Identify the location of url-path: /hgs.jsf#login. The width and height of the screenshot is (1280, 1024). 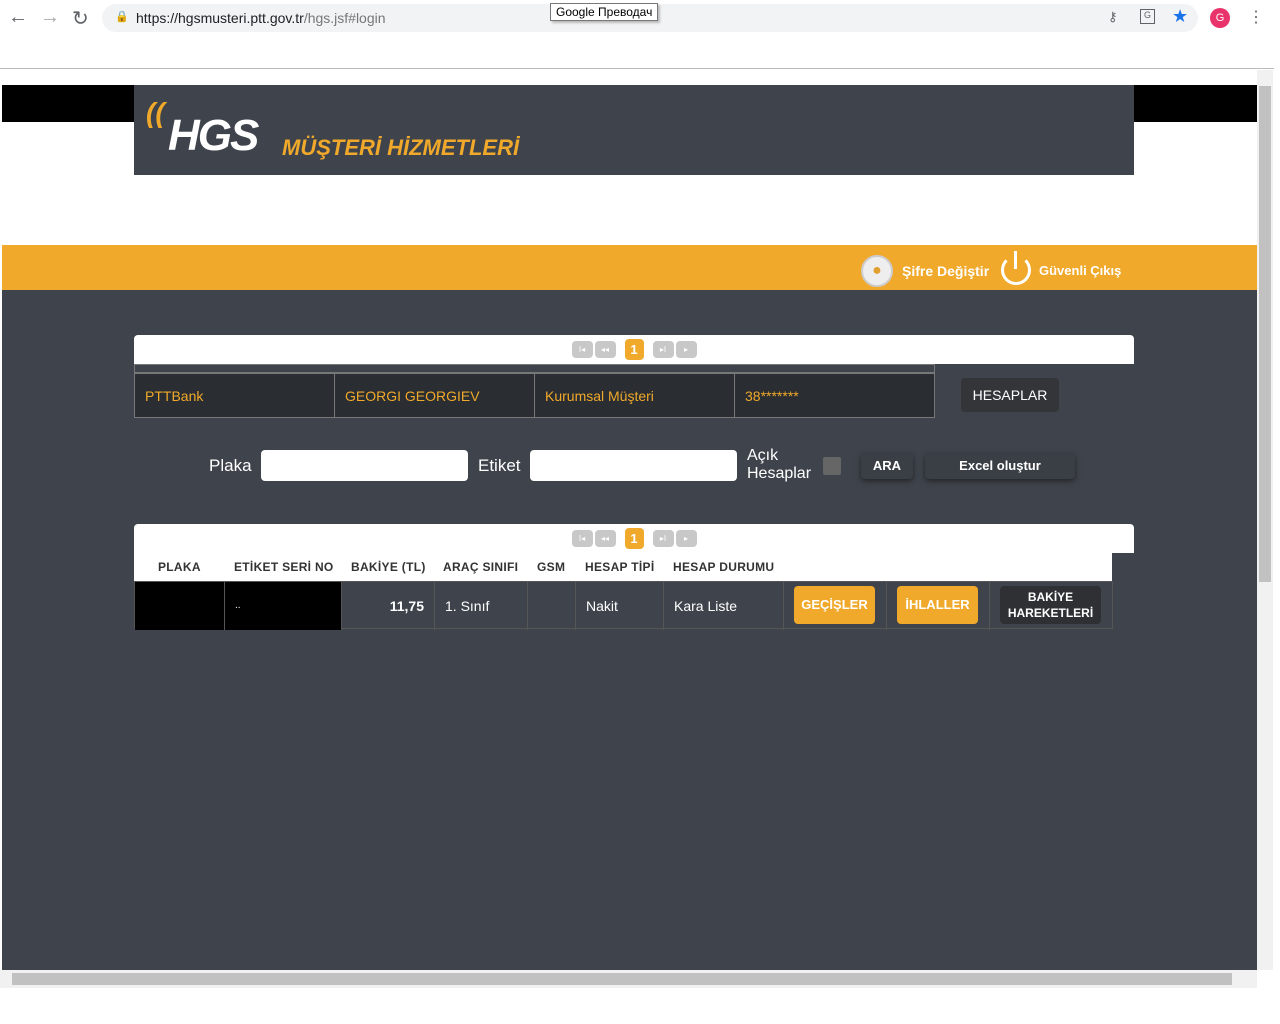
(344, 18).